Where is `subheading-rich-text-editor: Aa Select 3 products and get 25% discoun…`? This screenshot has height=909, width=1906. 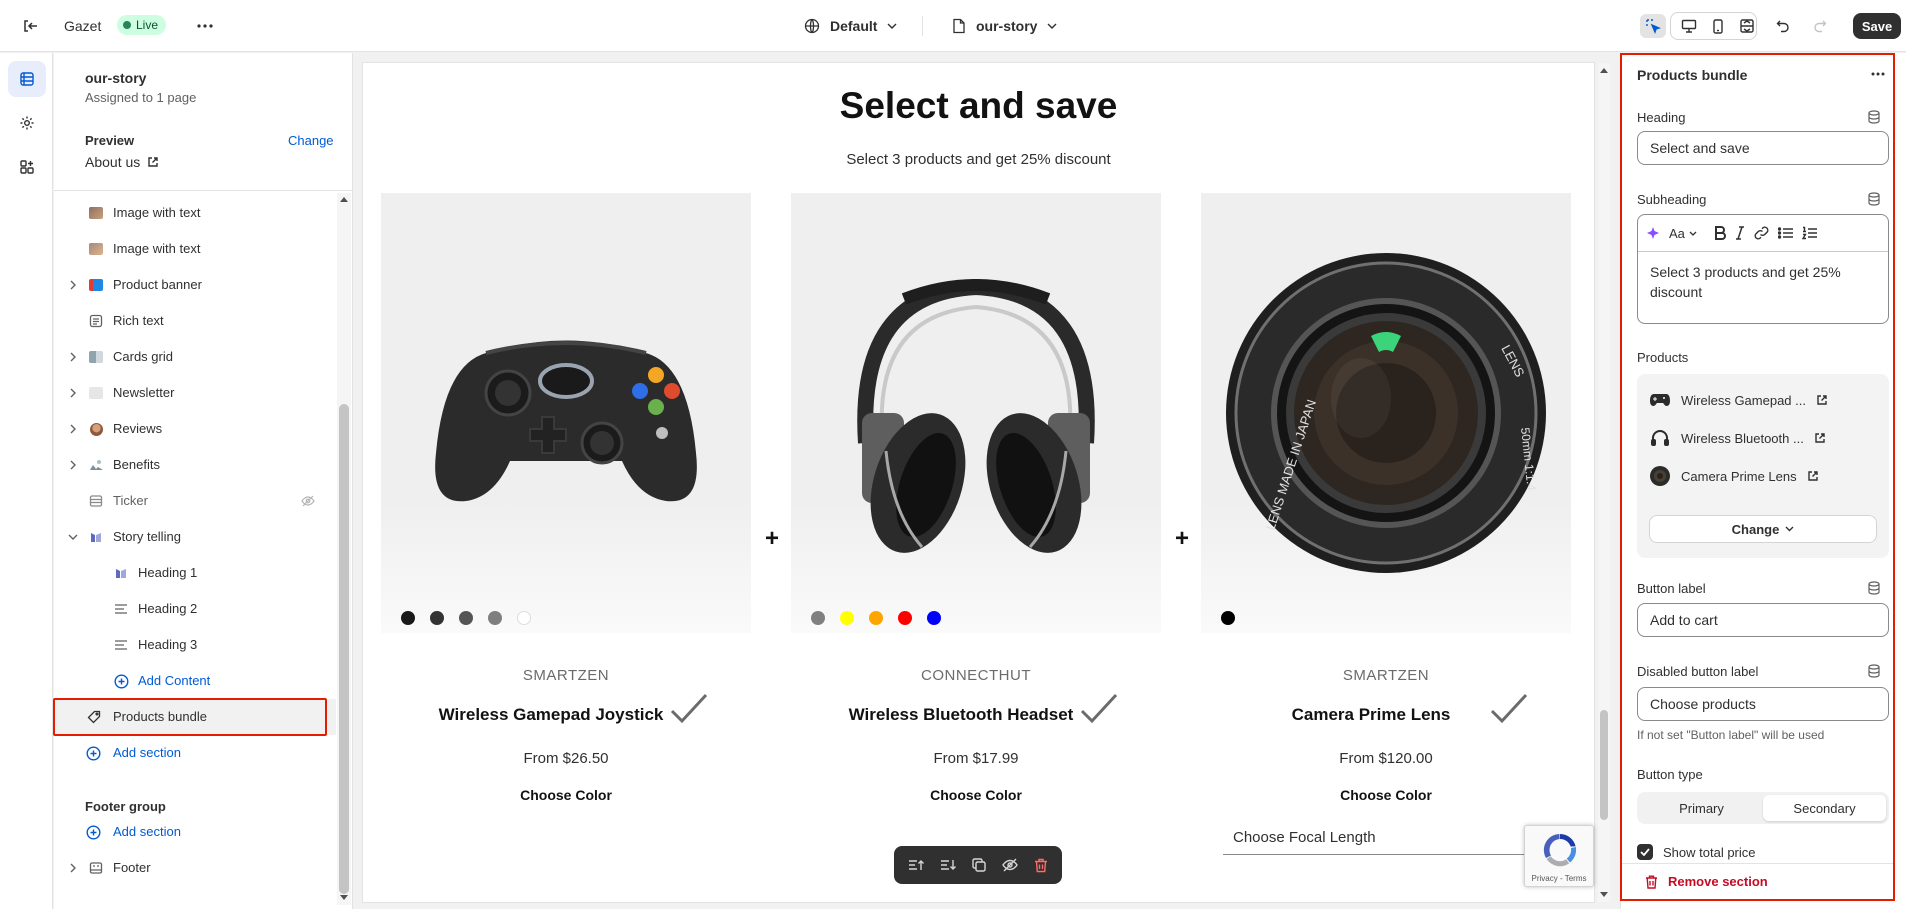 subheading-rich-text-editor: Aa Select 3 products and get 25% discoun… is located at coordinates (1763, 269).